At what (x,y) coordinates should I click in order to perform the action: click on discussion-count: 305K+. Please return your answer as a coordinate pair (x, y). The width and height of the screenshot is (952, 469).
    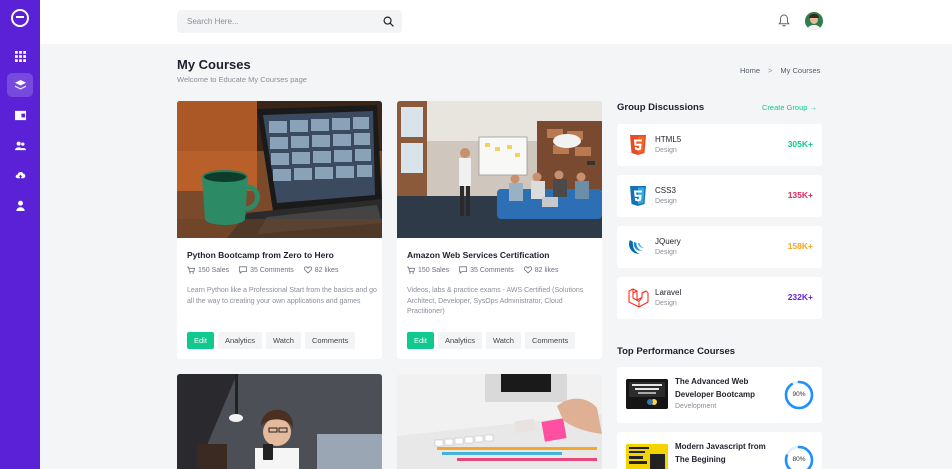
    Looking at the image, I should click on (800, 144).